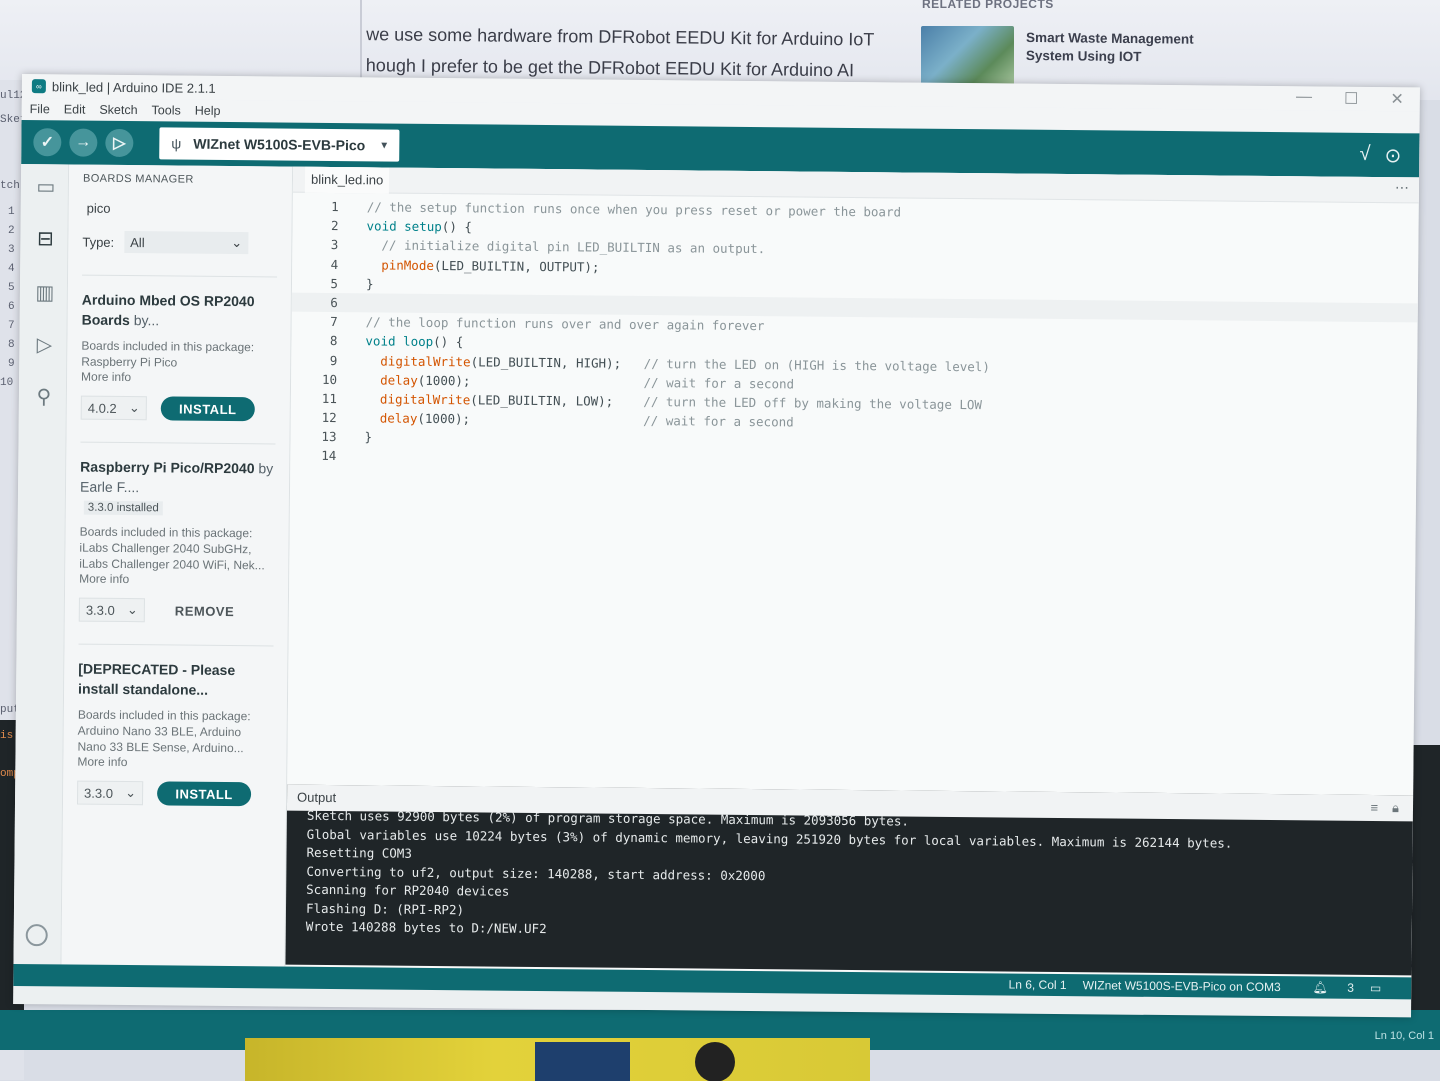 The image size is (1440, 1081). What do you see at coordinates (1402, 187) in the screenshot?
I see `more-options-icon: ⋯` at bounding box center [1402, 187].